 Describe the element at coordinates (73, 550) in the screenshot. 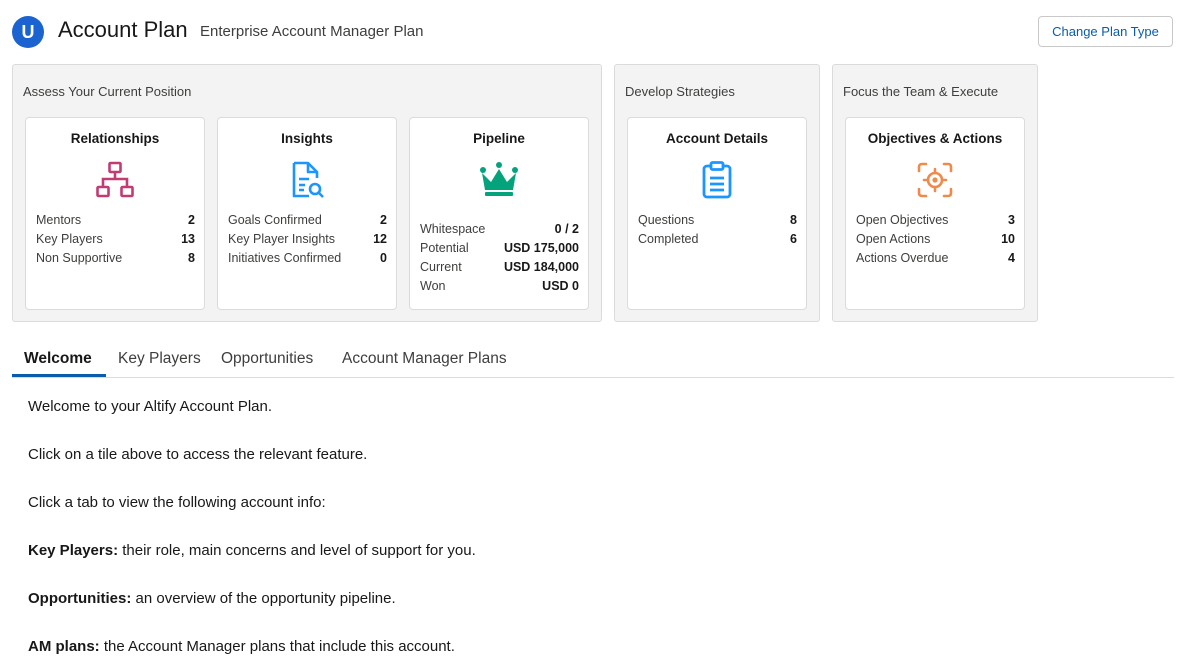

I see `info-term: Key Players:` at that location.